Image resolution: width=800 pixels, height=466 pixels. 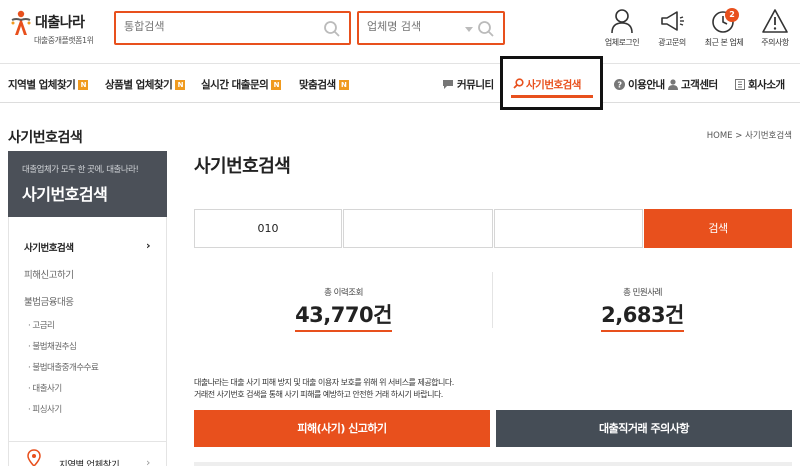 I want to click on stat-total-lookups: 총 이력조회 43,770건, so click(x=343, y=302).